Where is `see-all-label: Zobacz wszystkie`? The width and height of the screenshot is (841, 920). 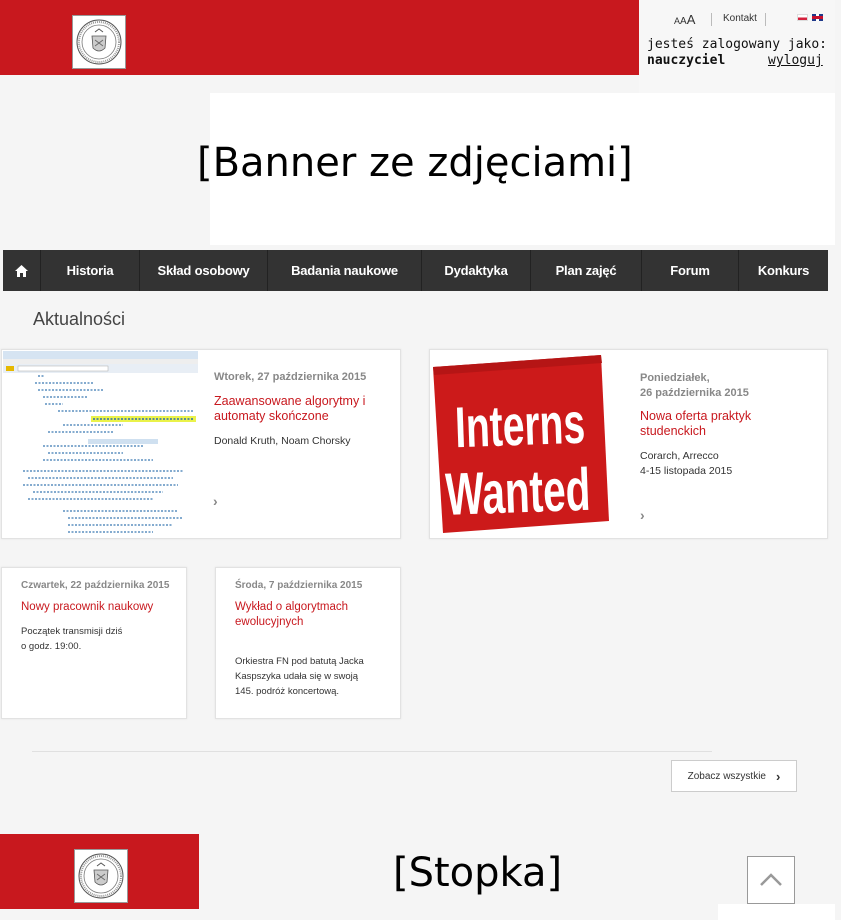
see-all-label: Zobacz wszystkie is located at coordinates (726, 776).